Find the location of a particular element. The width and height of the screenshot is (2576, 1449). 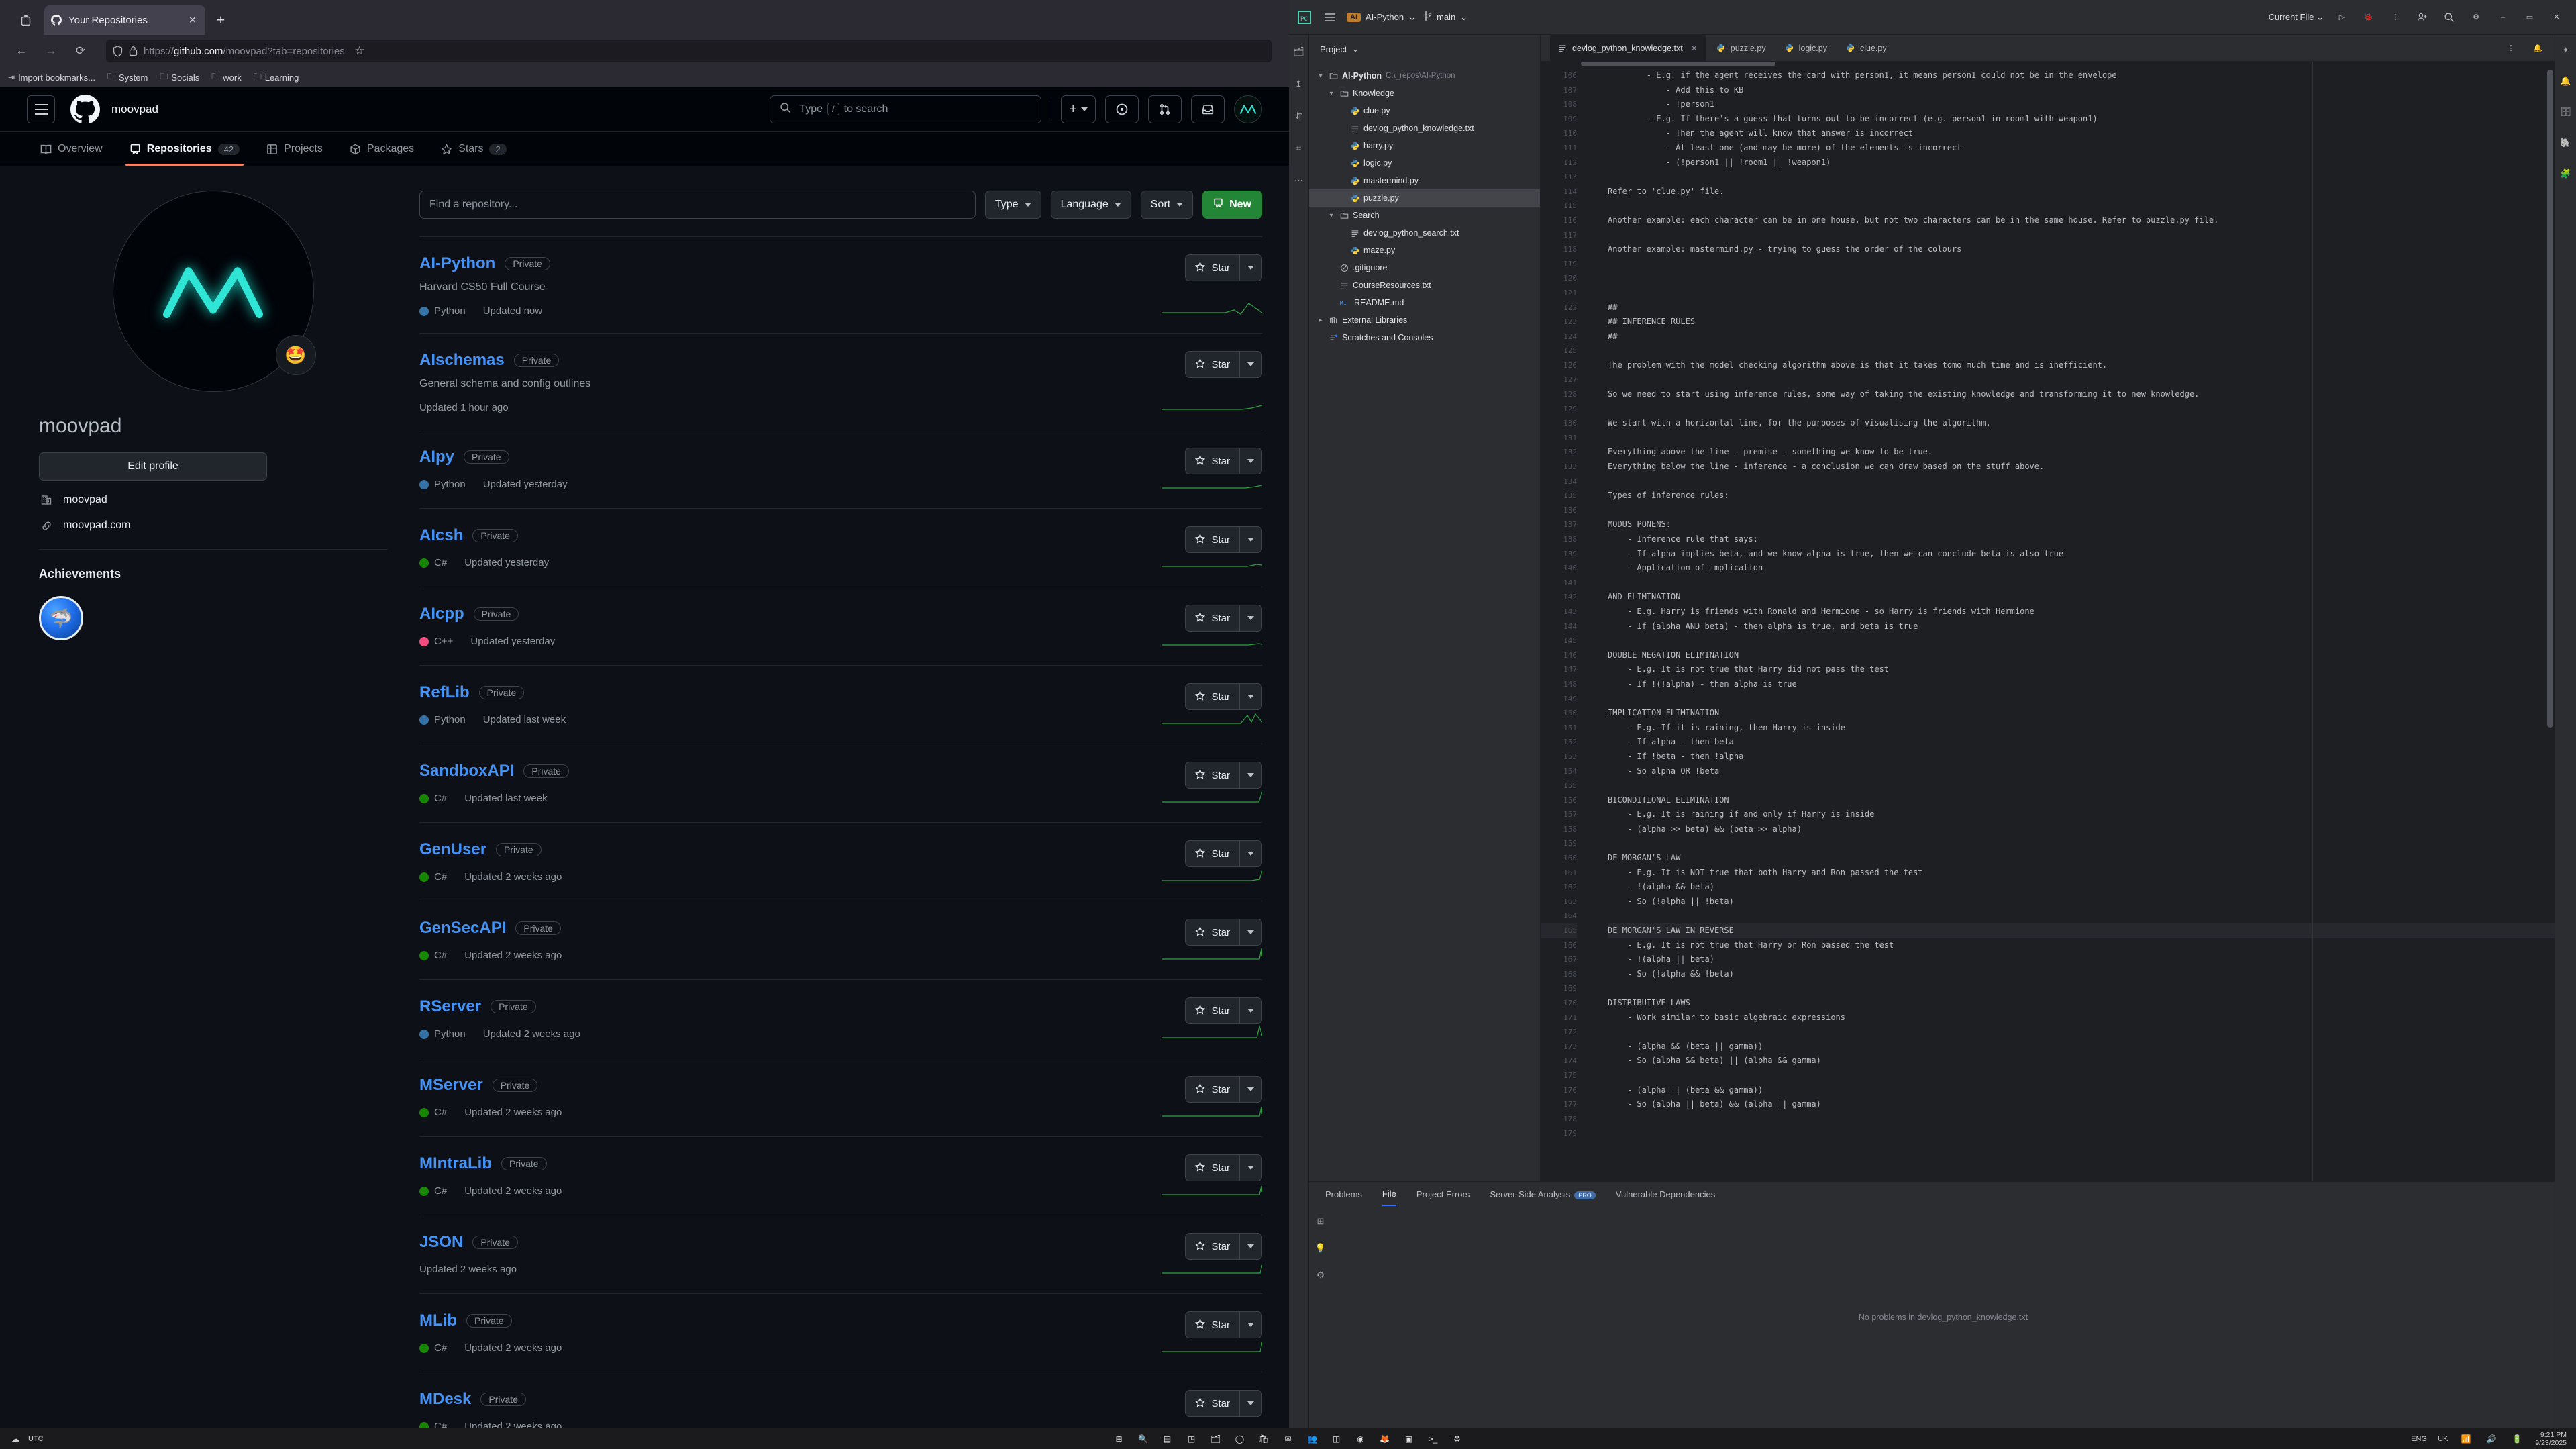

start-icon: ⊞ is located at coordinates (1119, 1439).